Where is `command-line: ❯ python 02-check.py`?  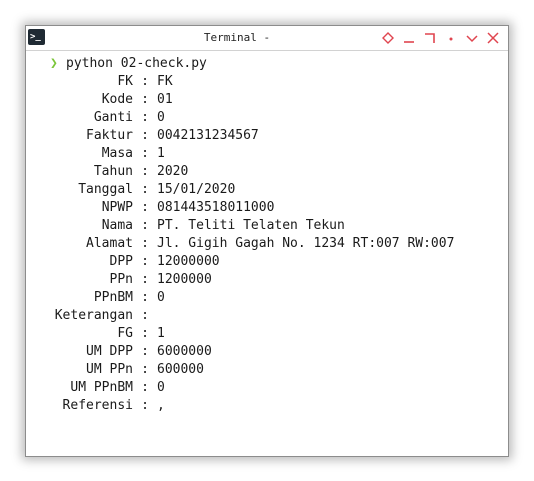 command-line: ❯ python 02-check.py is located at coordinates (252, 64).